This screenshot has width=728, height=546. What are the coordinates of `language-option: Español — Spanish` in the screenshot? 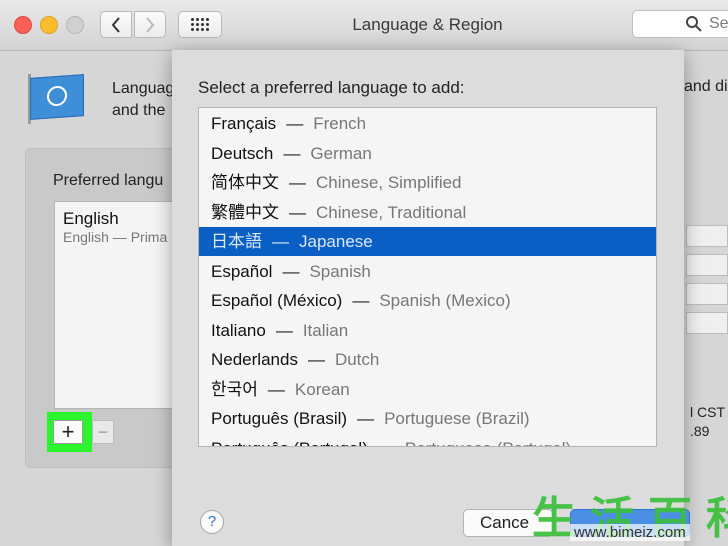 It's located at (427, 271).